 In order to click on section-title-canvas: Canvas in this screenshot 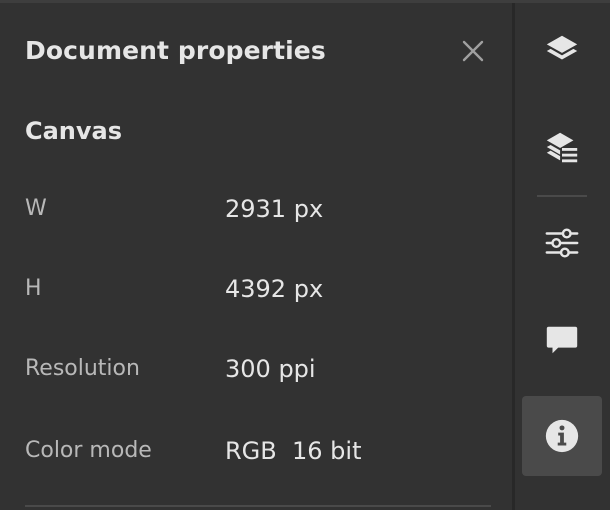, I will do `click(74, 131)`.